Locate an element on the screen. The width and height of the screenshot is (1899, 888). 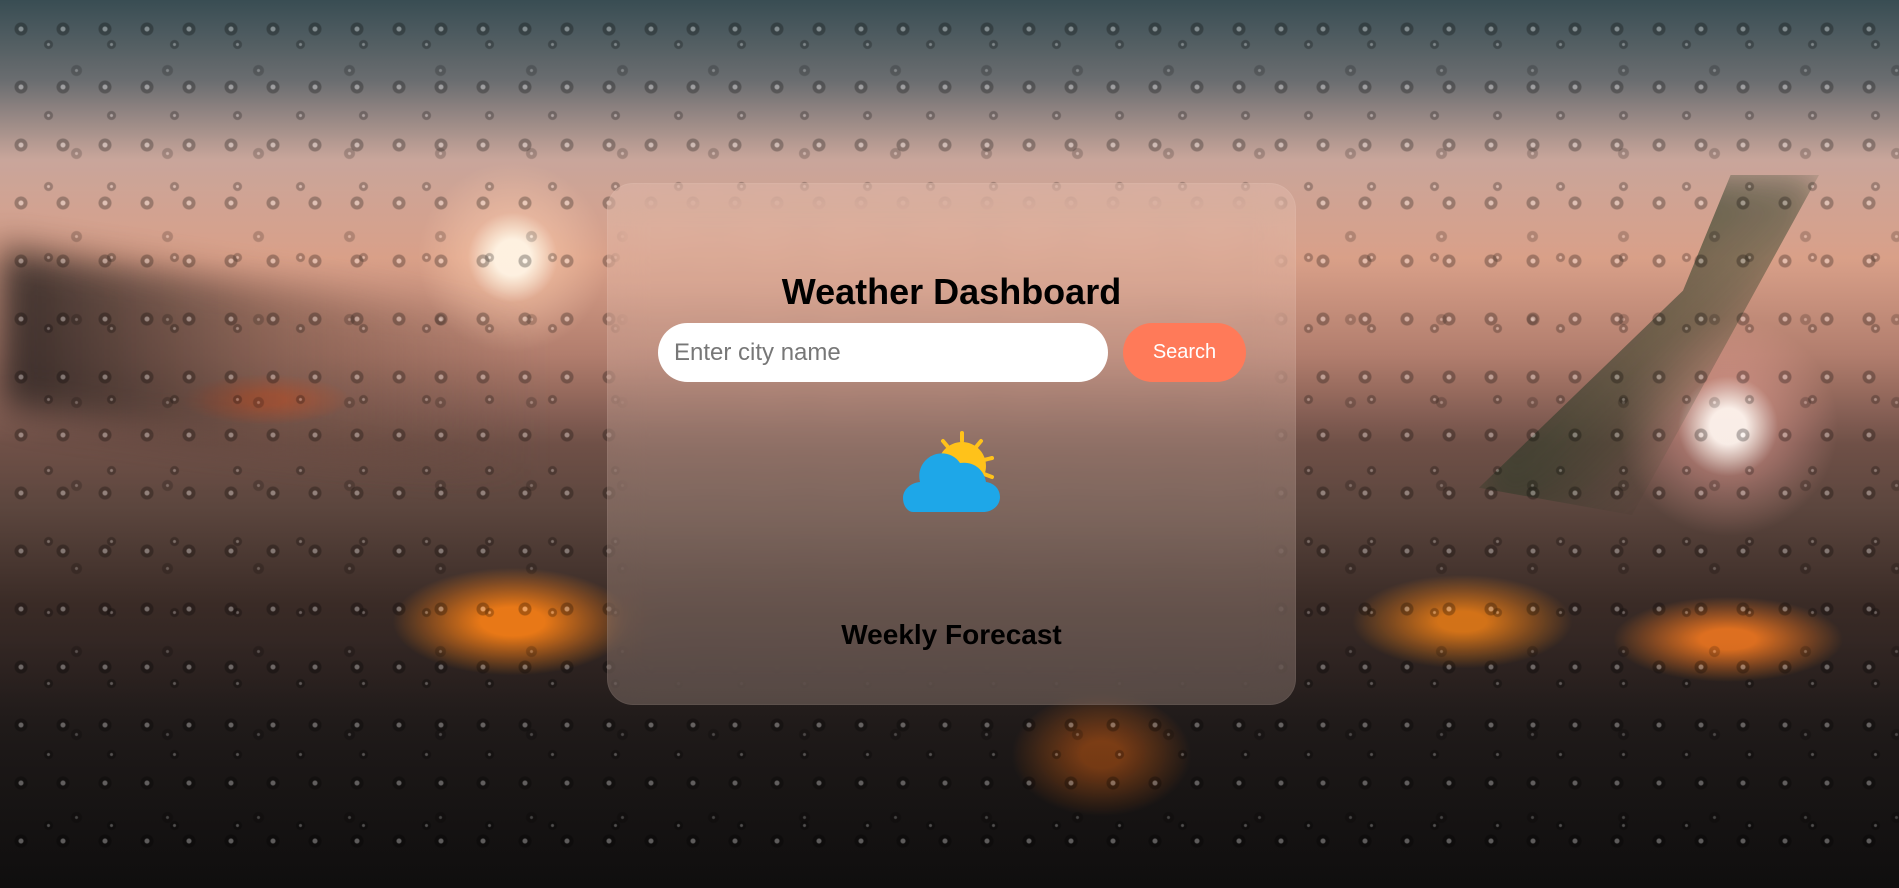
weekly-forecast-title: Weekly Forecast is located at coordinates (951, 635).